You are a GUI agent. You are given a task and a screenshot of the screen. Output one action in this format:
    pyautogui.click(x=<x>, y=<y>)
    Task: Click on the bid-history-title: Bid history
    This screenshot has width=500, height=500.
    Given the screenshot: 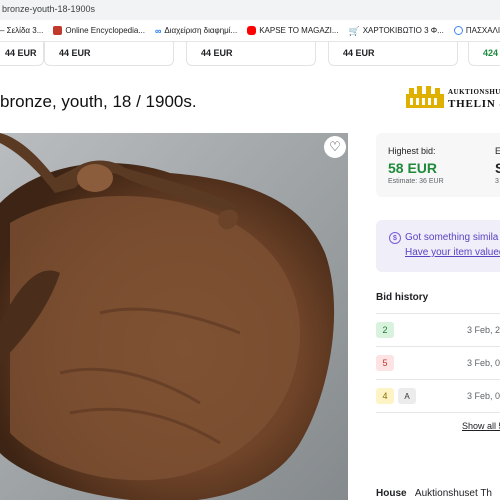 What is the action you would take?
    pyautogui.click(x=402, y=297)
    